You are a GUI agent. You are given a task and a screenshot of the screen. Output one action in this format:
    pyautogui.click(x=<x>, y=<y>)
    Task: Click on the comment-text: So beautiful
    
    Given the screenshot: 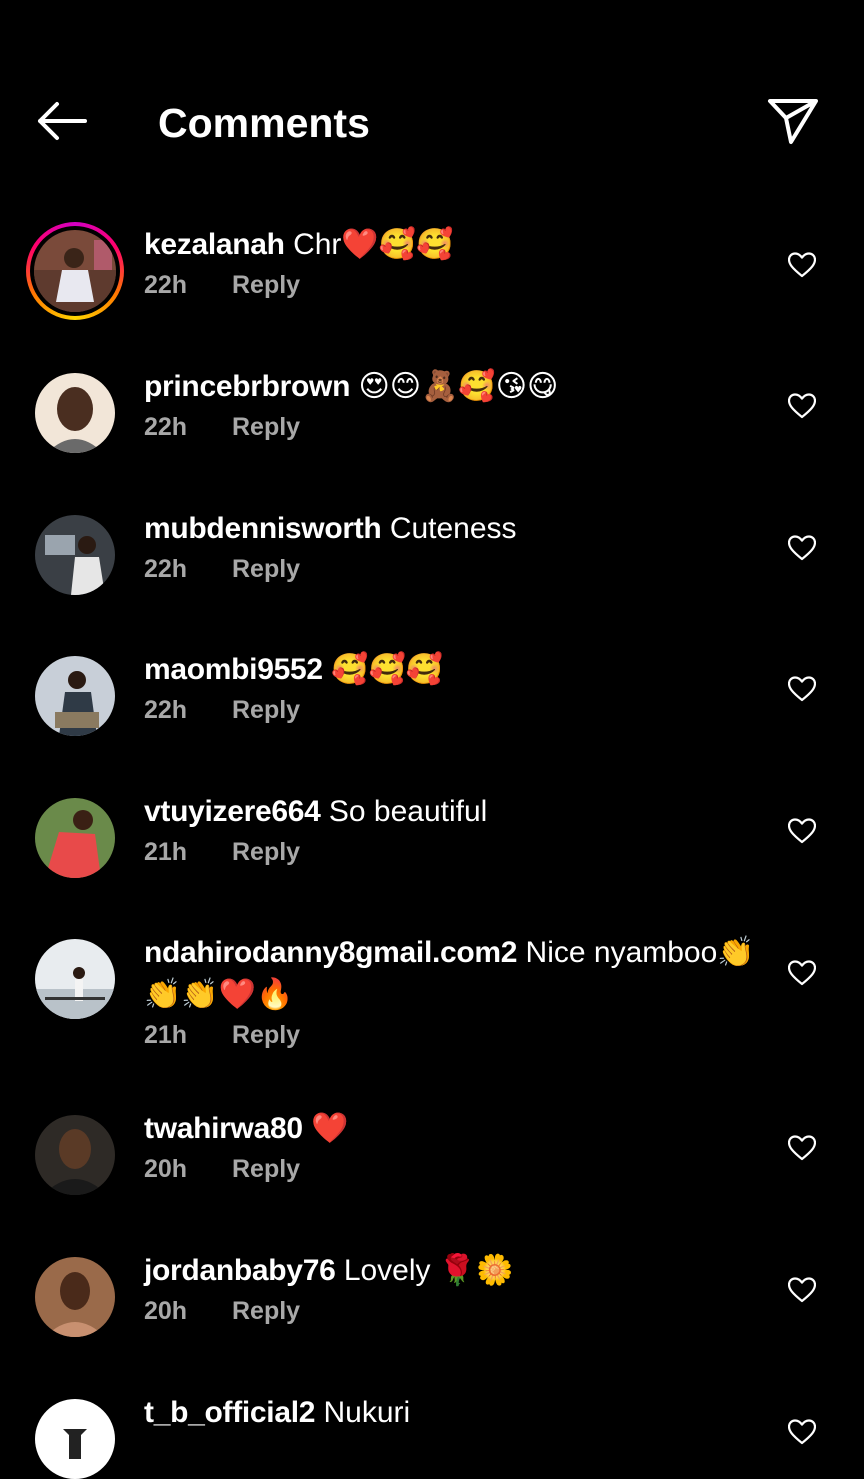 What is the action you would take?
    pyautogui.click(x=408, y=811)
    